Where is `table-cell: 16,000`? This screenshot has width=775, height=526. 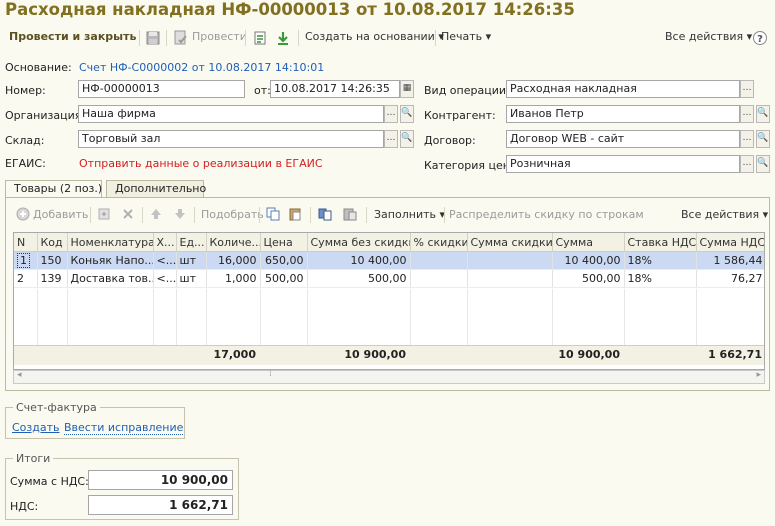 table-cell: 16,000 is located at coordinates (233, 260).